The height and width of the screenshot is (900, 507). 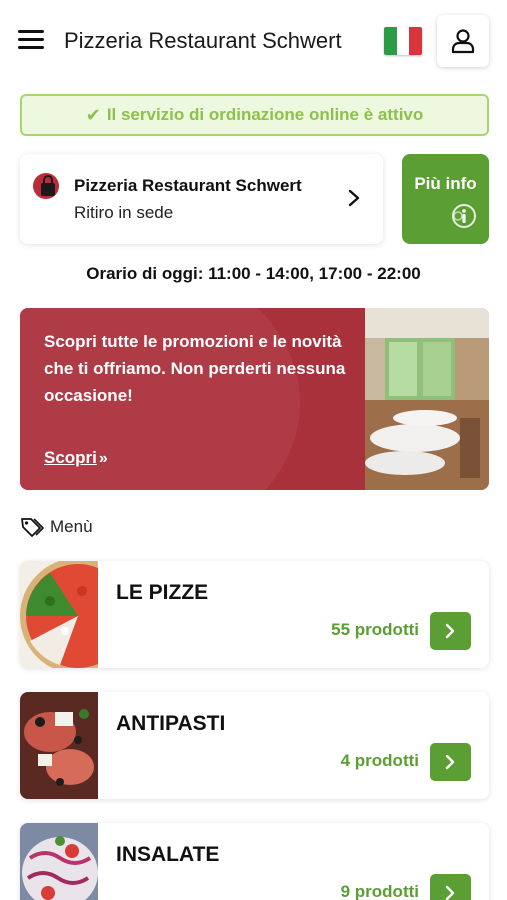 I want to click on menu-title: Menù, so click(x=71, y=526).